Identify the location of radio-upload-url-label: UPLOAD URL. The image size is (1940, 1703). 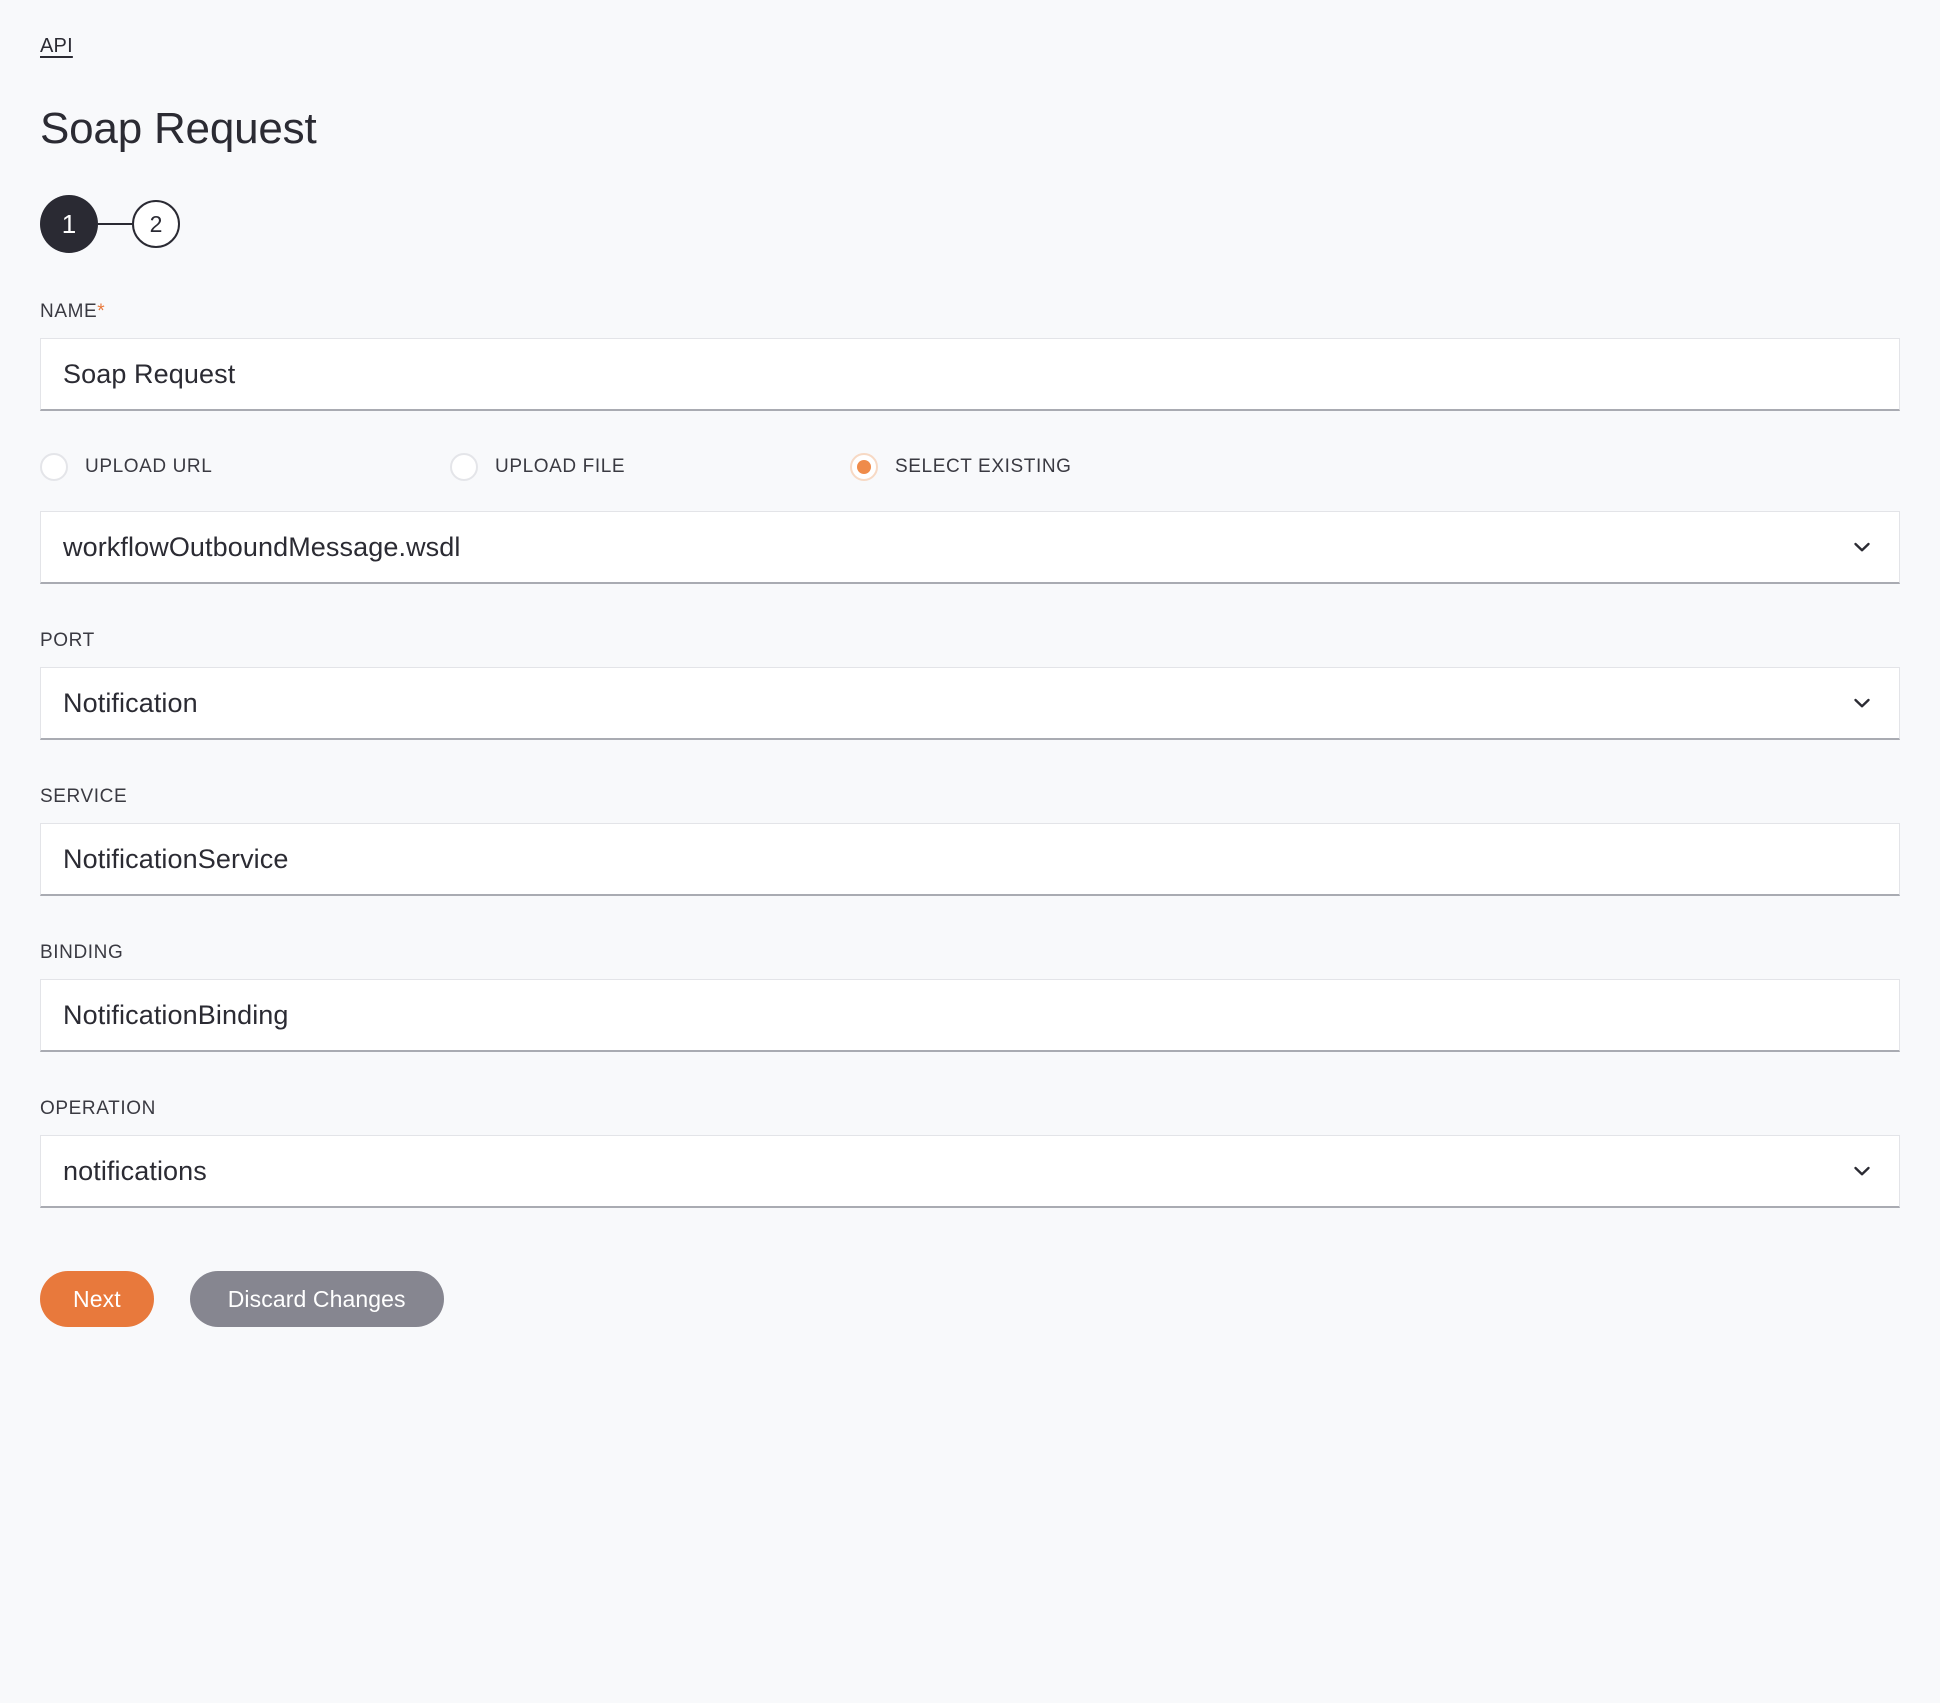
(149, 467).